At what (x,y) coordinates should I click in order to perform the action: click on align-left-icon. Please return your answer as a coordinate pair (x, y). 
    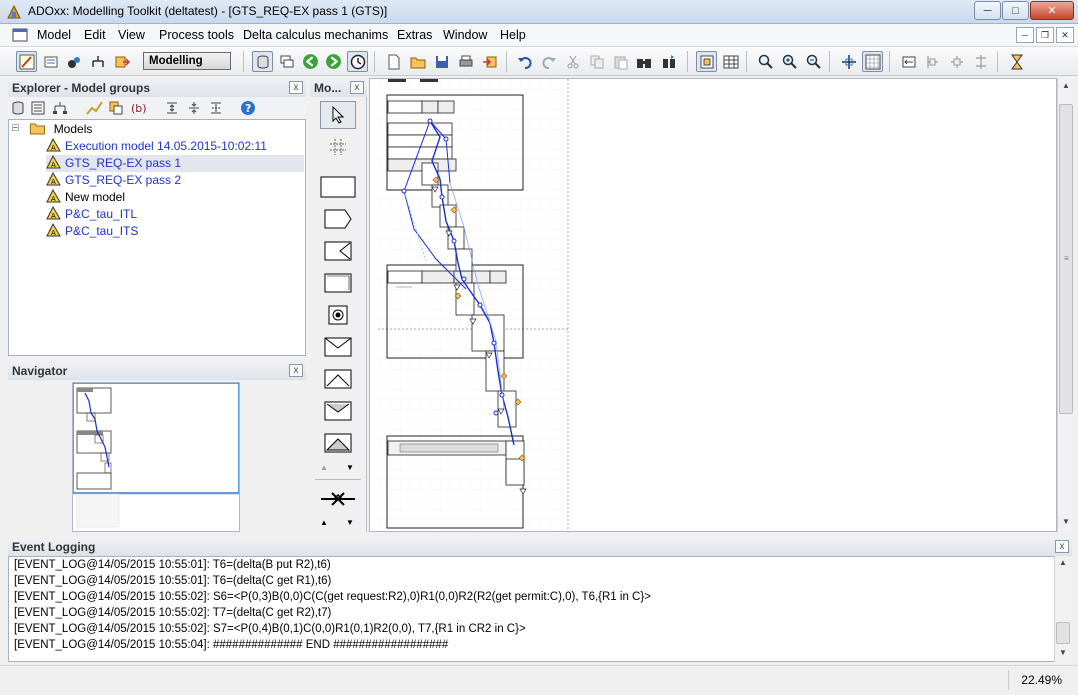
    Looking at the image, I should click on (908, 61).